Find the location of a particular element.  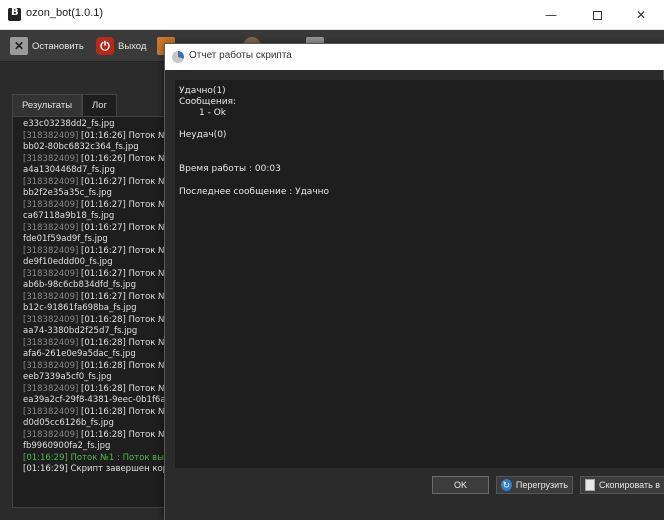

log-line: fde01f59ad9f_fs.jpg is located at coordinates (65, 239).